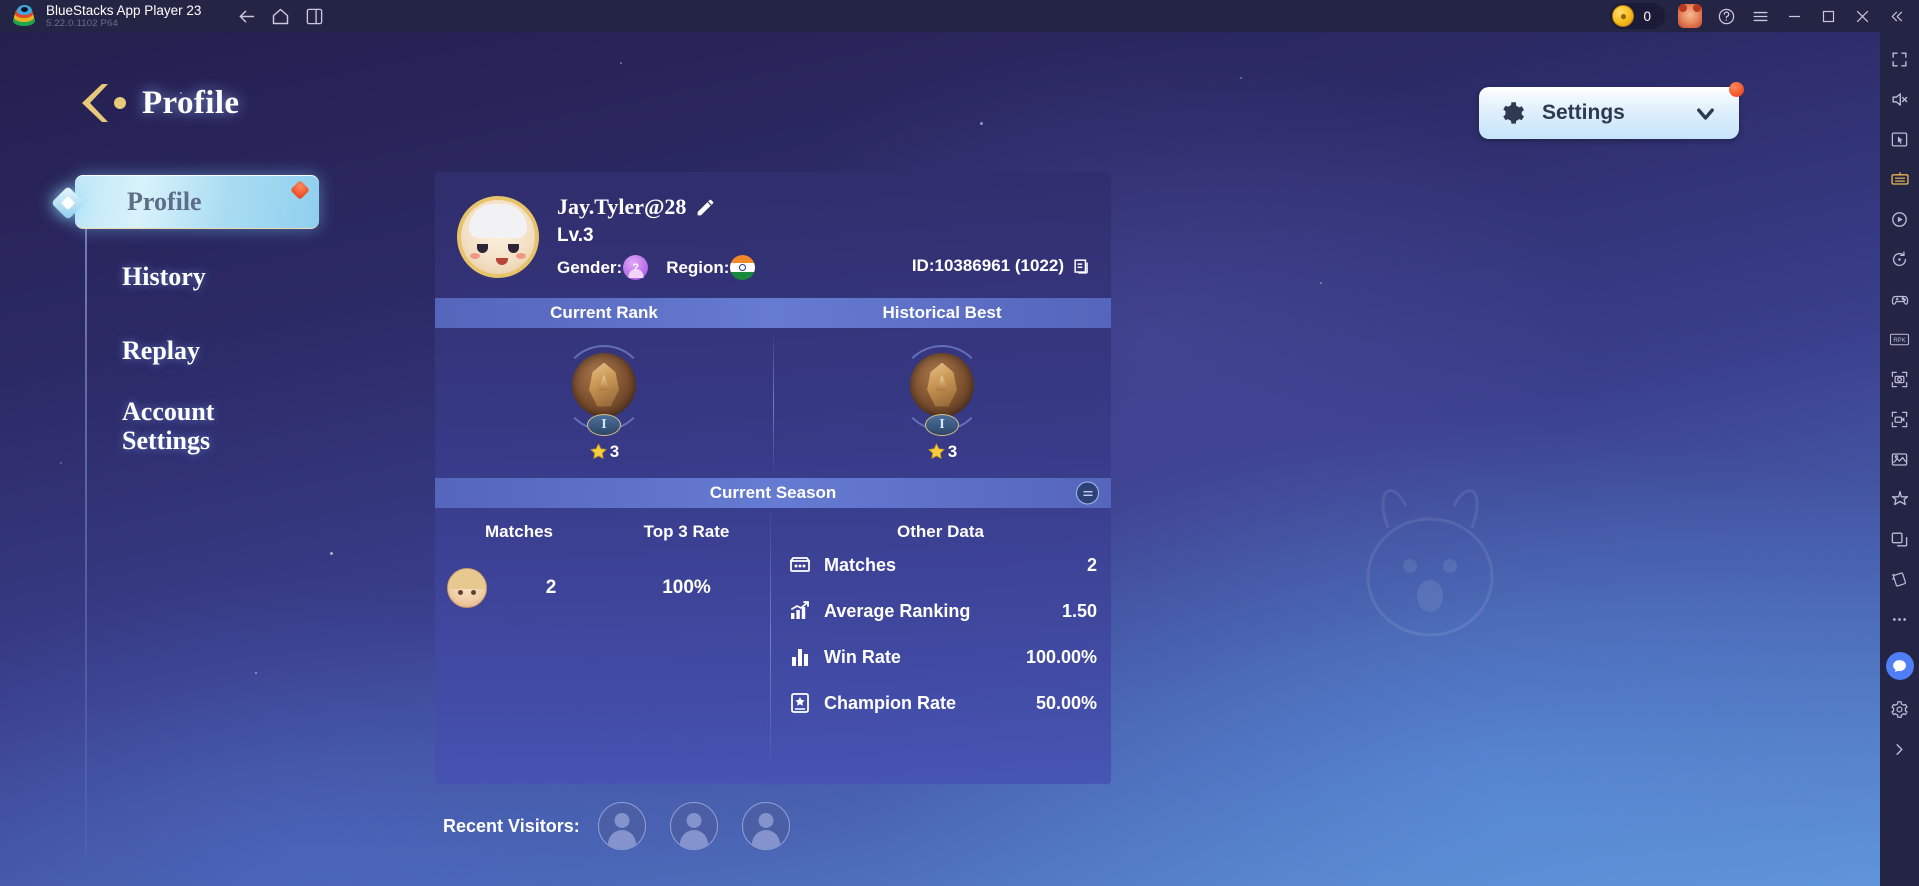 This screenshot has width=1919, height=886. What do you see at coordinates (1087, 493) in the screenshot?
I see `season-switch-icon` at bounding box center [1087, 493].